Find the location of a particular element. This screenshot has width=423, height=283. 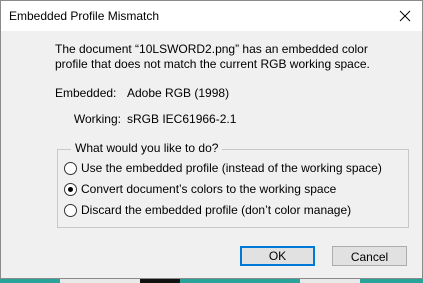

radio-use-embedded is located at coordinates (70, 168).